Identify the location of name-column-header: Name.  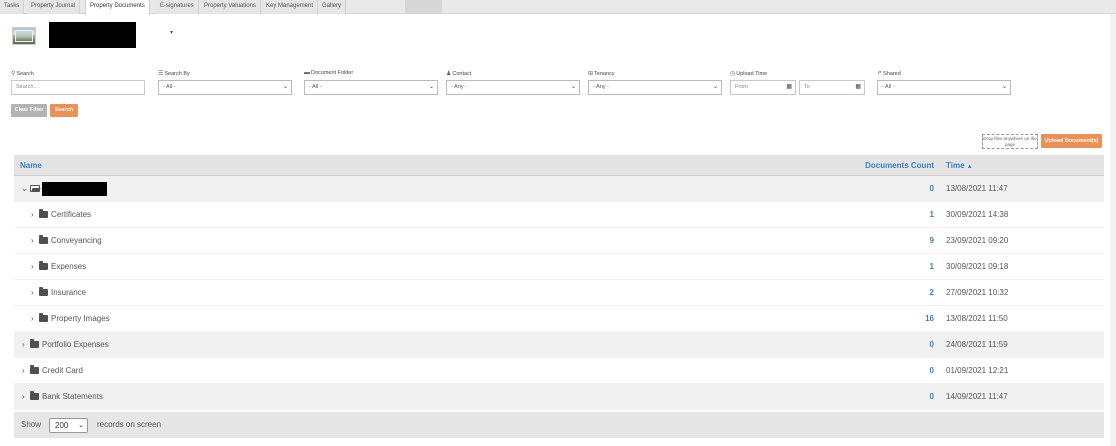
(31, 165).